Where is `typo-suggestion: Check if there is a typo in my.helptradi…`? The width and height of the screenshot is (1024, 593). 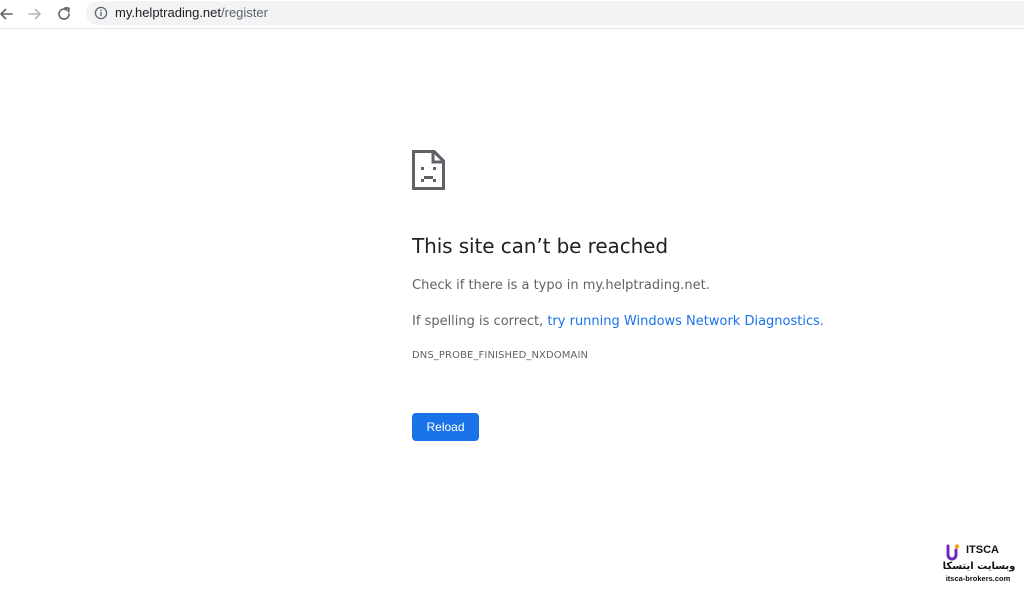 typo-suggestion: Check if there is a typo in my.helptradi… is located at coordinates (561, 285).